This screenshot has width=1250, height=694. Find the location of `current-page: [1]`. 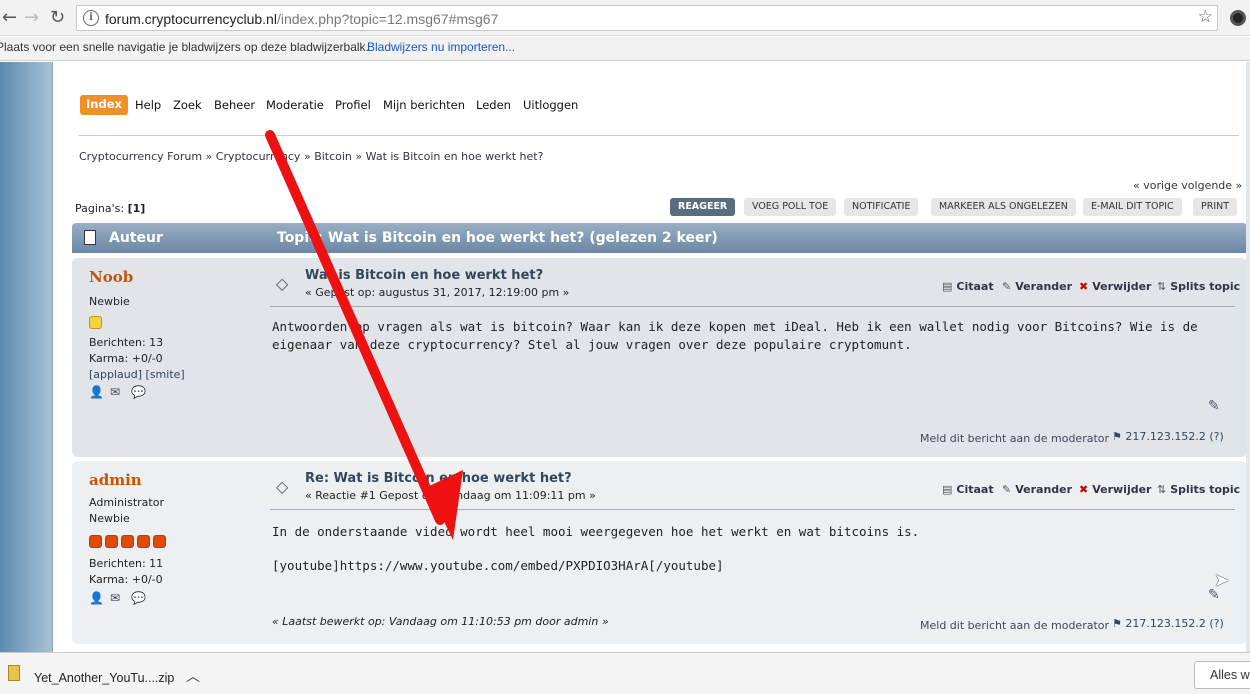

current-page: [1] is located at coordinates (137, 208).